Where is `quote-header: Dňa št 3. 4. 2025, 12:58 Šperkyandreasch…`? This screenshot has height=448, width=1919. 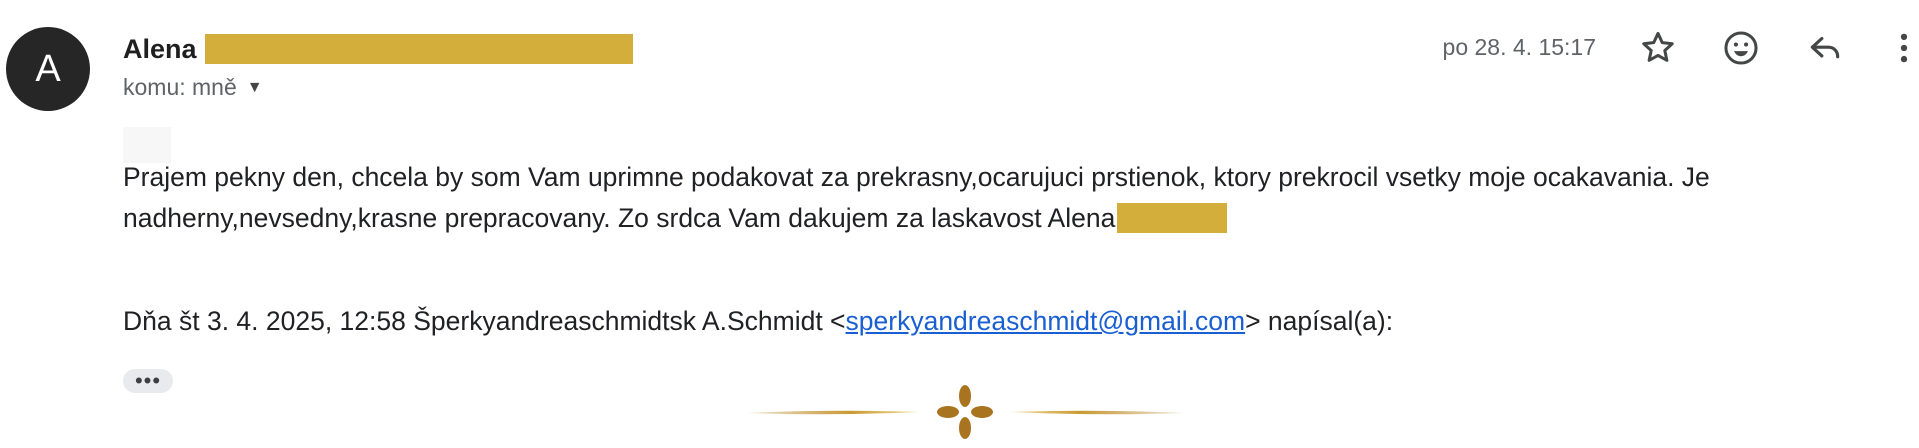 quote-header: Dňa št 3. 4. 2025, 12:58 Šperkyandreasch… is located at coordinates (758, 321).